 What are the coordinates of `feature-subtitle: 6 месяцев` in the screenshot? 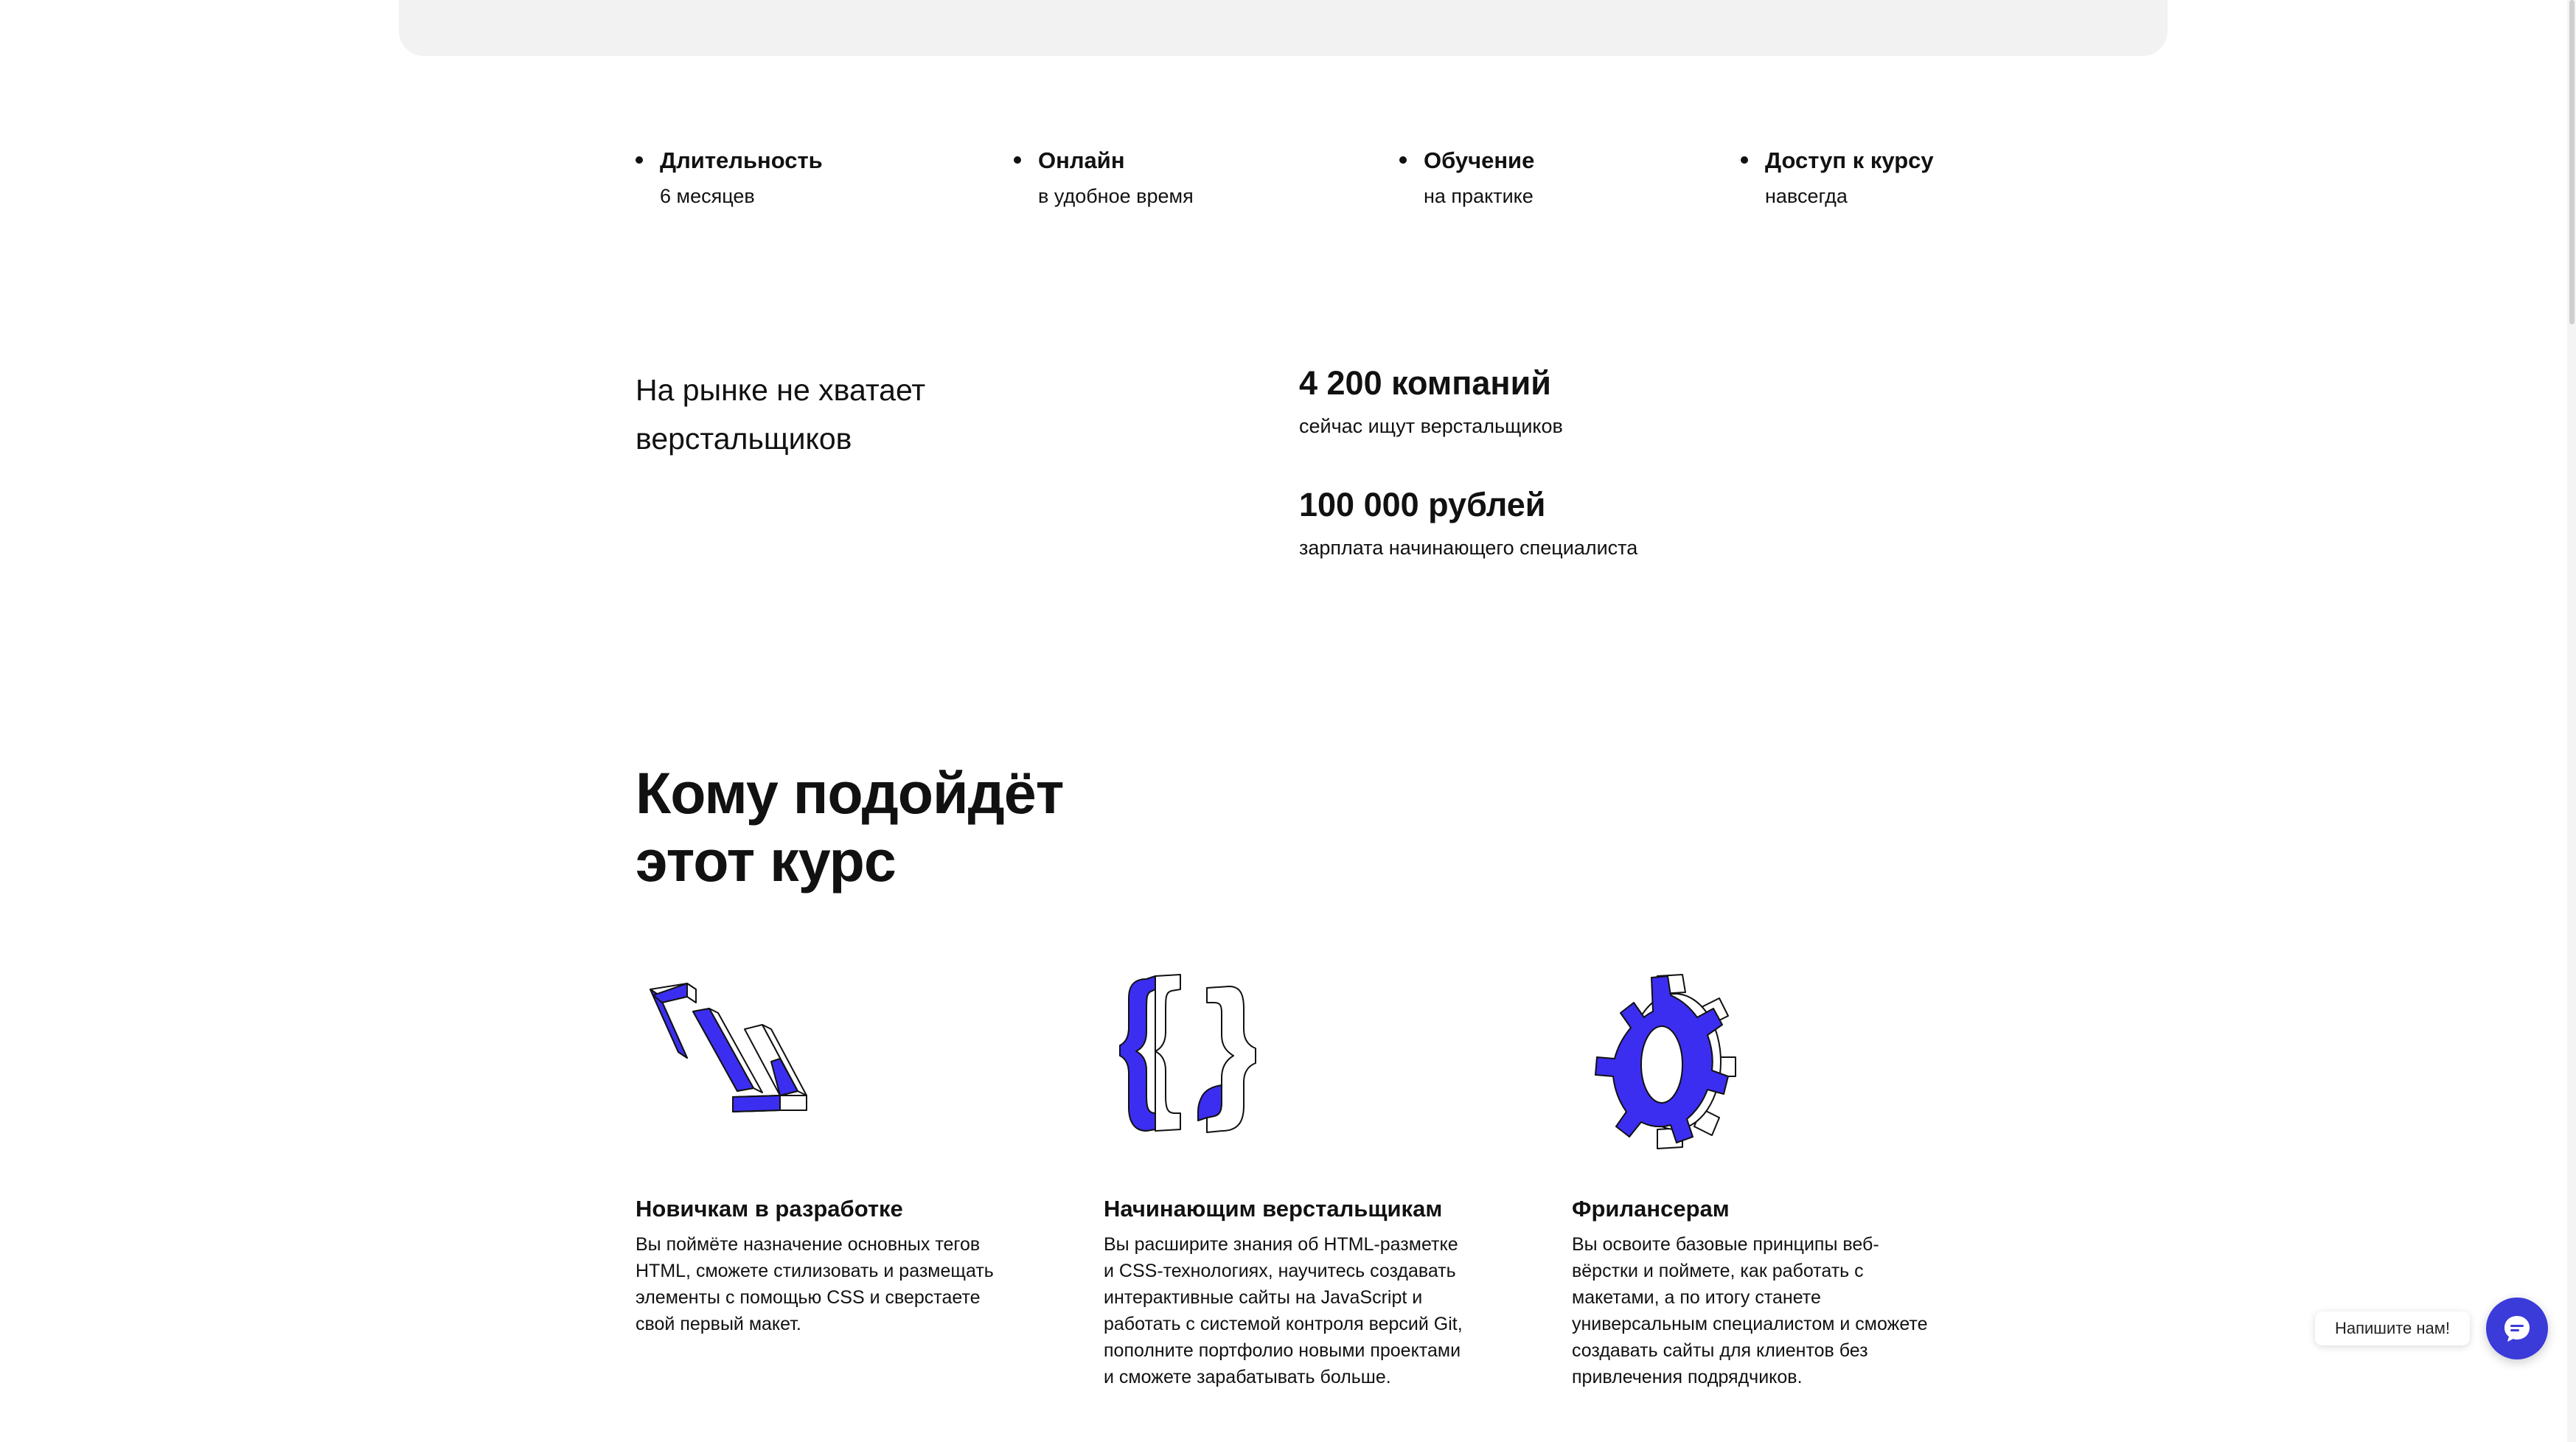 It's located at (708, 196).